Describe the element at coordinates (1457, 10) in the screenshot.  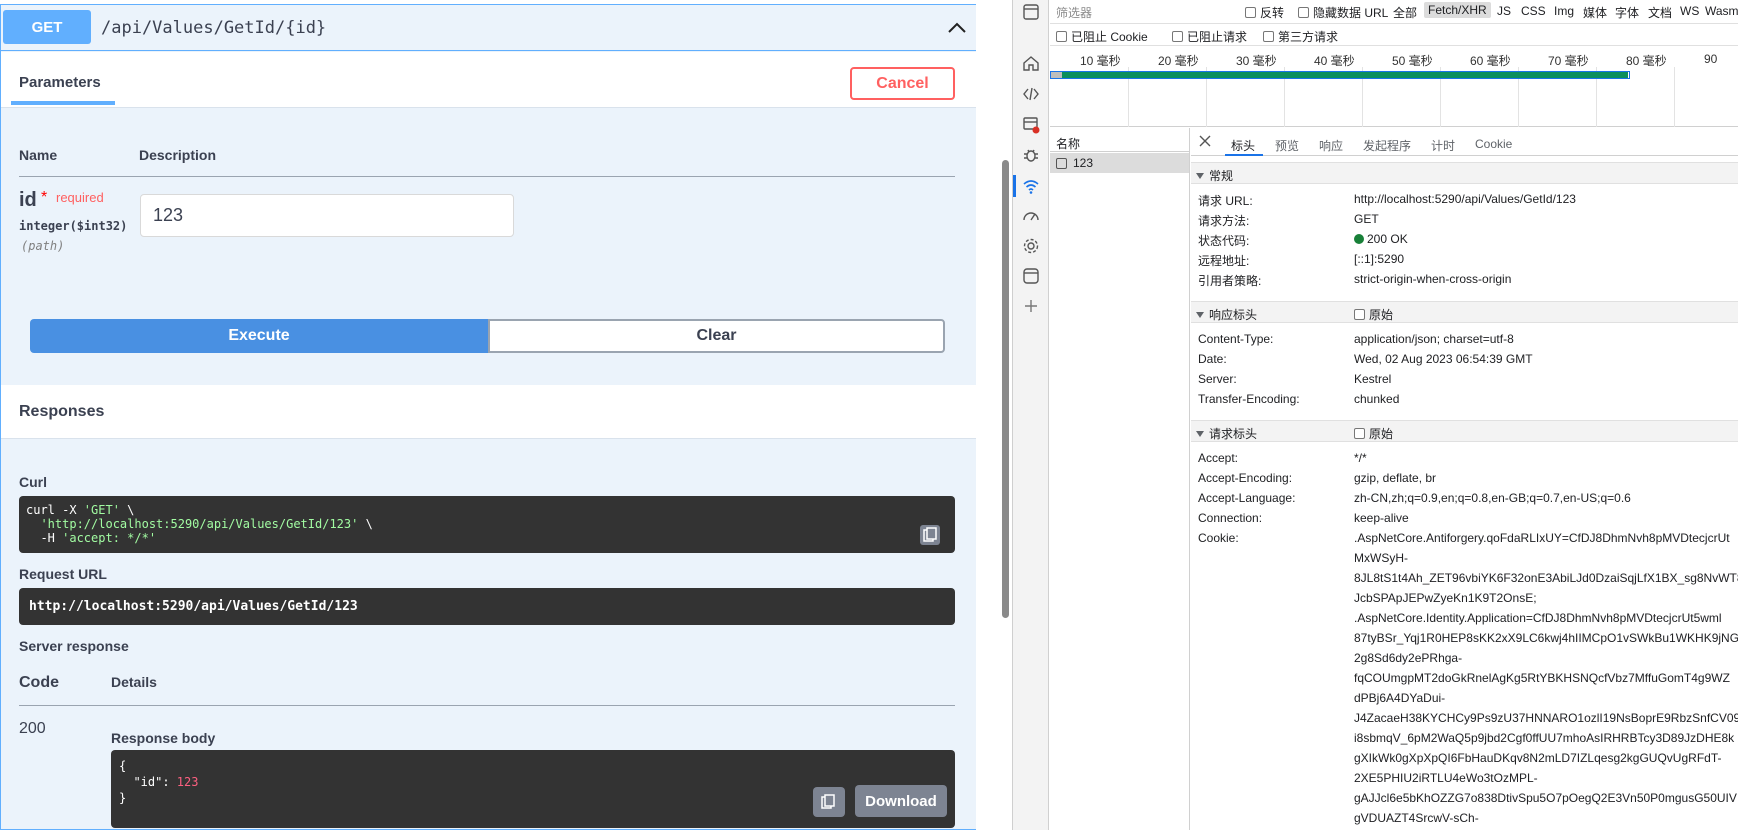
I see `type-fetch-xhr: Fetch/XHR` at that location.